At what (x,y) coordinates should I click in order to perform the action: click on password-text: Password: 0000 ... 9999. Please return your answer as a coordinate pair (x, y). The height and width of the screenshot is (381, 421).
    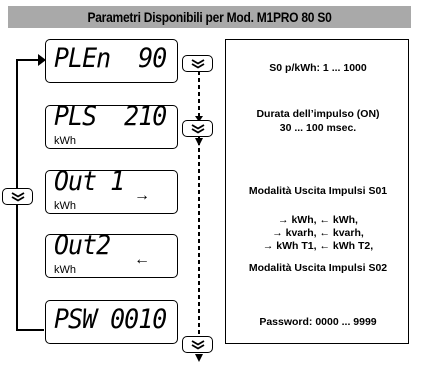
    Looking at the image, I should click on (318, 322).